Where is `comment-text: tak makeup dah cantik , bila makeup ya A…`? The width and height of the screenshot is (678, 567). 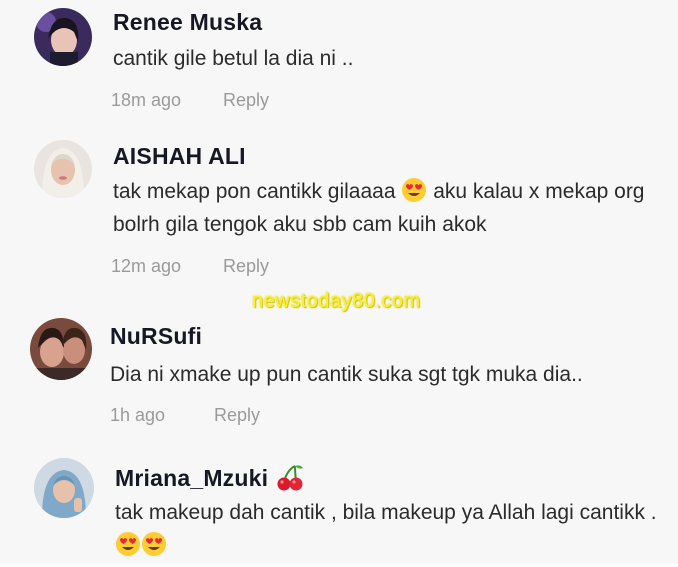
comment-text: tak makeup dah cantik , bila makeup ya A… is located at coordinates (387, 529).